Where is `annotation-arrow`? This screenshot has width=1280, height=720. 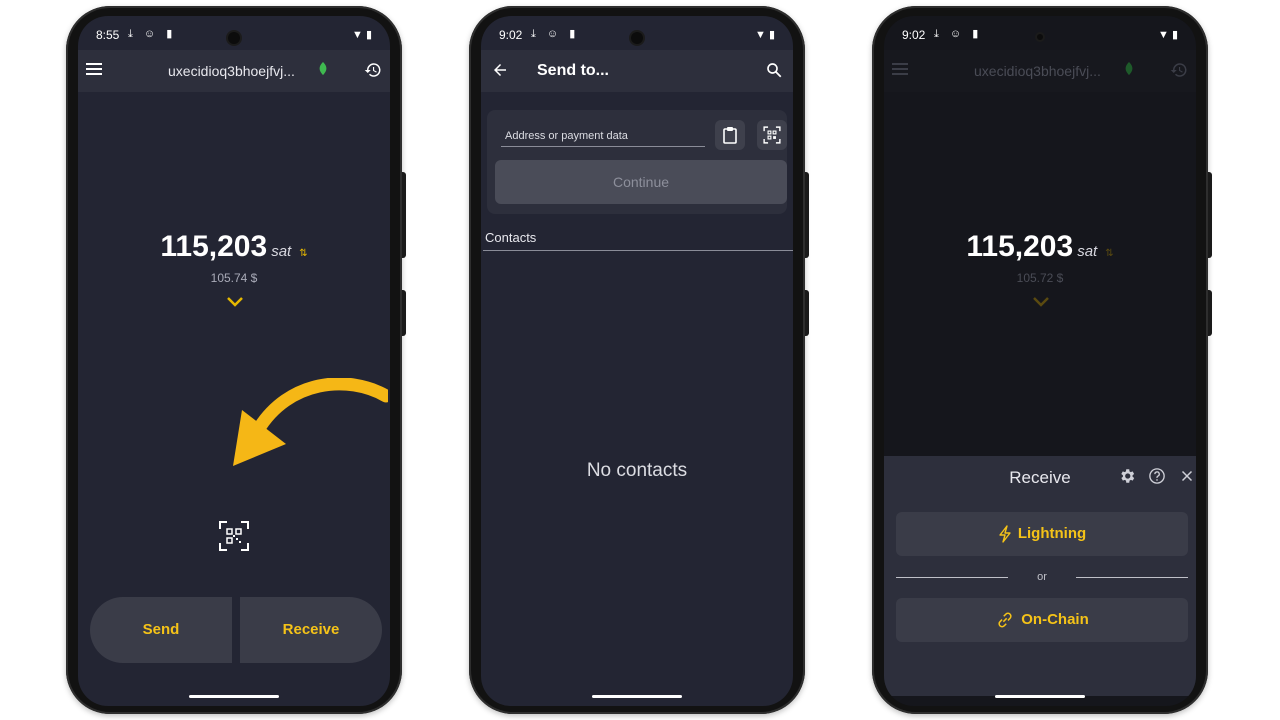
annotation-arrow is located at coordinates (310, 422).